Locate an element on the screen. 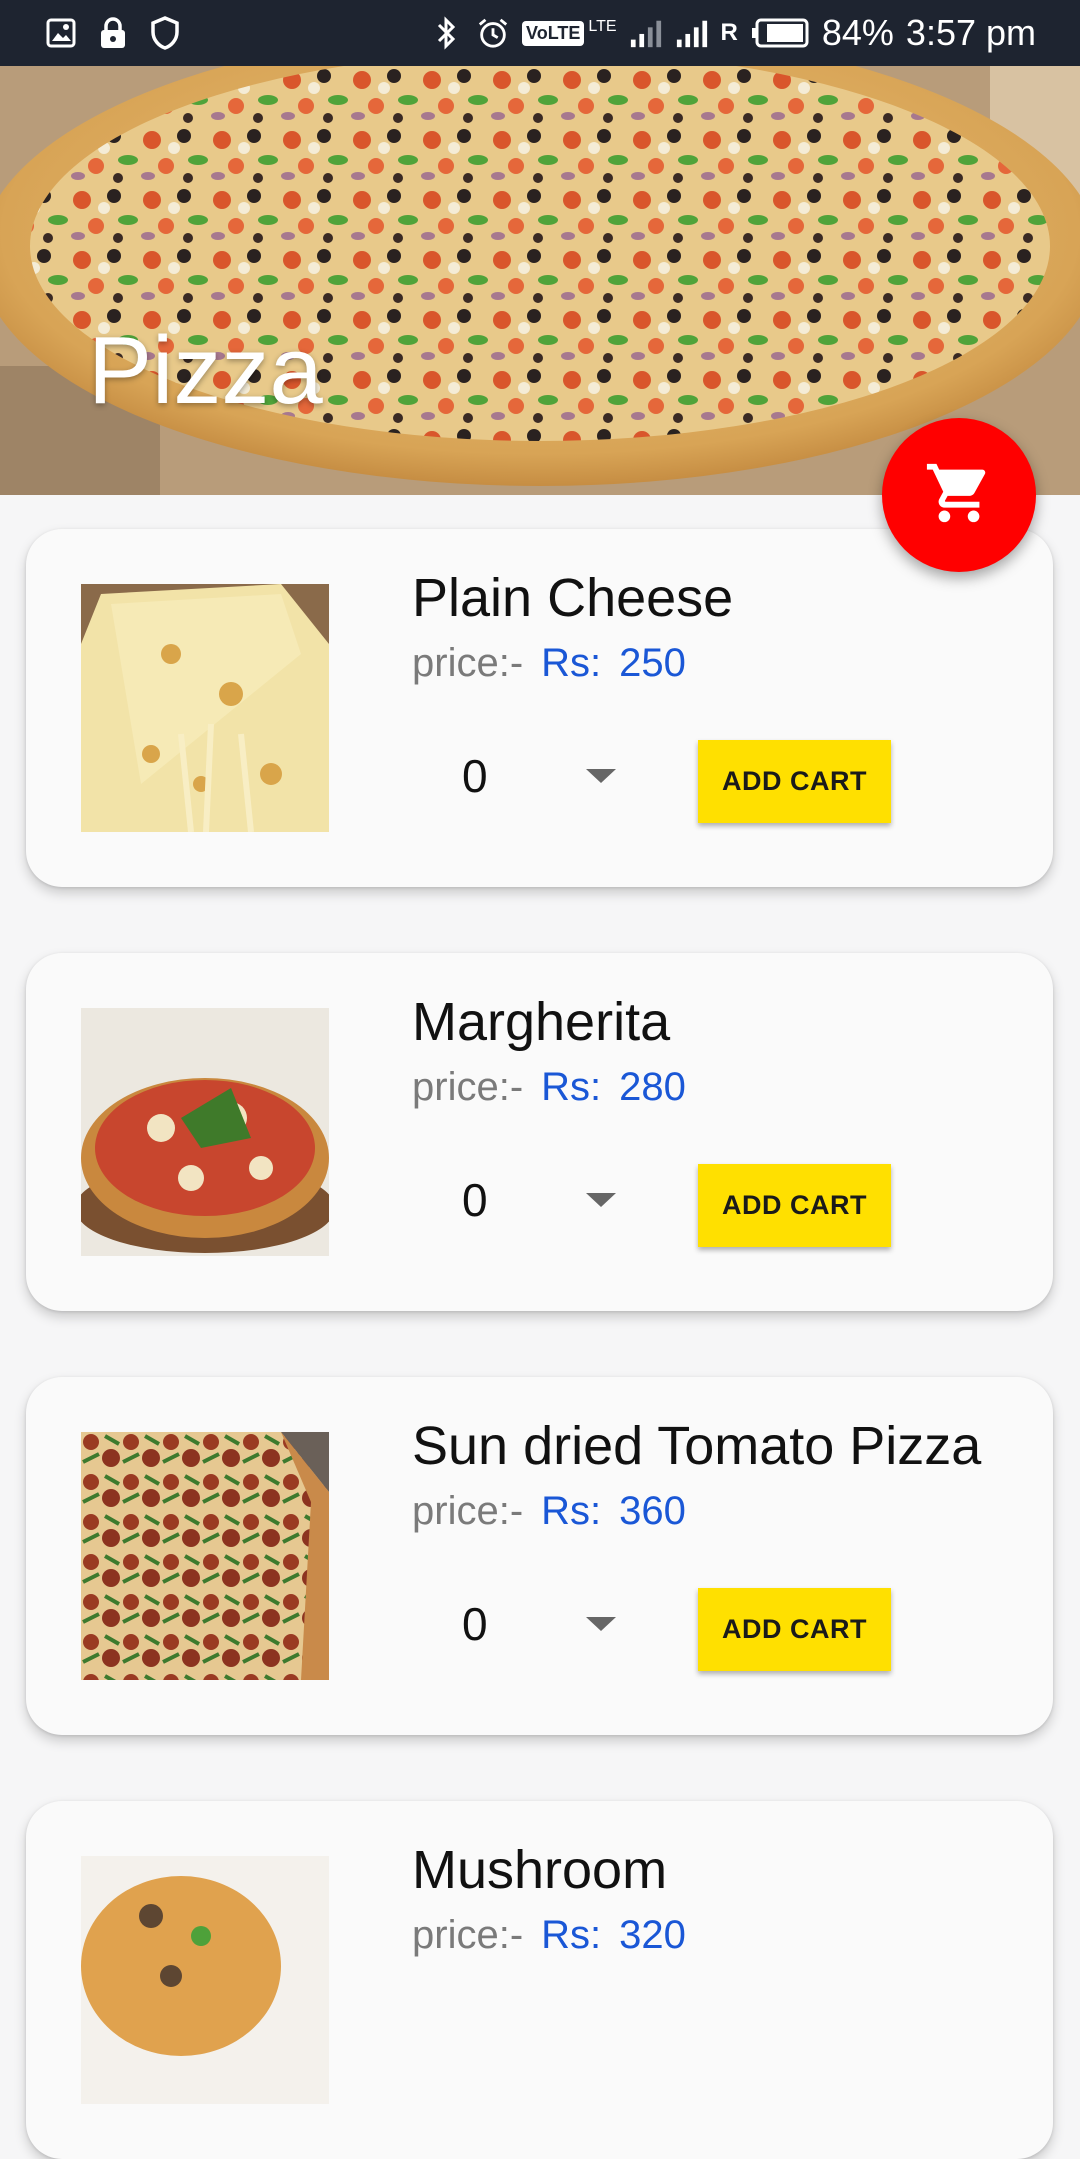 The image size is (1080, 2159). cart-button is located at coordinates (959, 495).